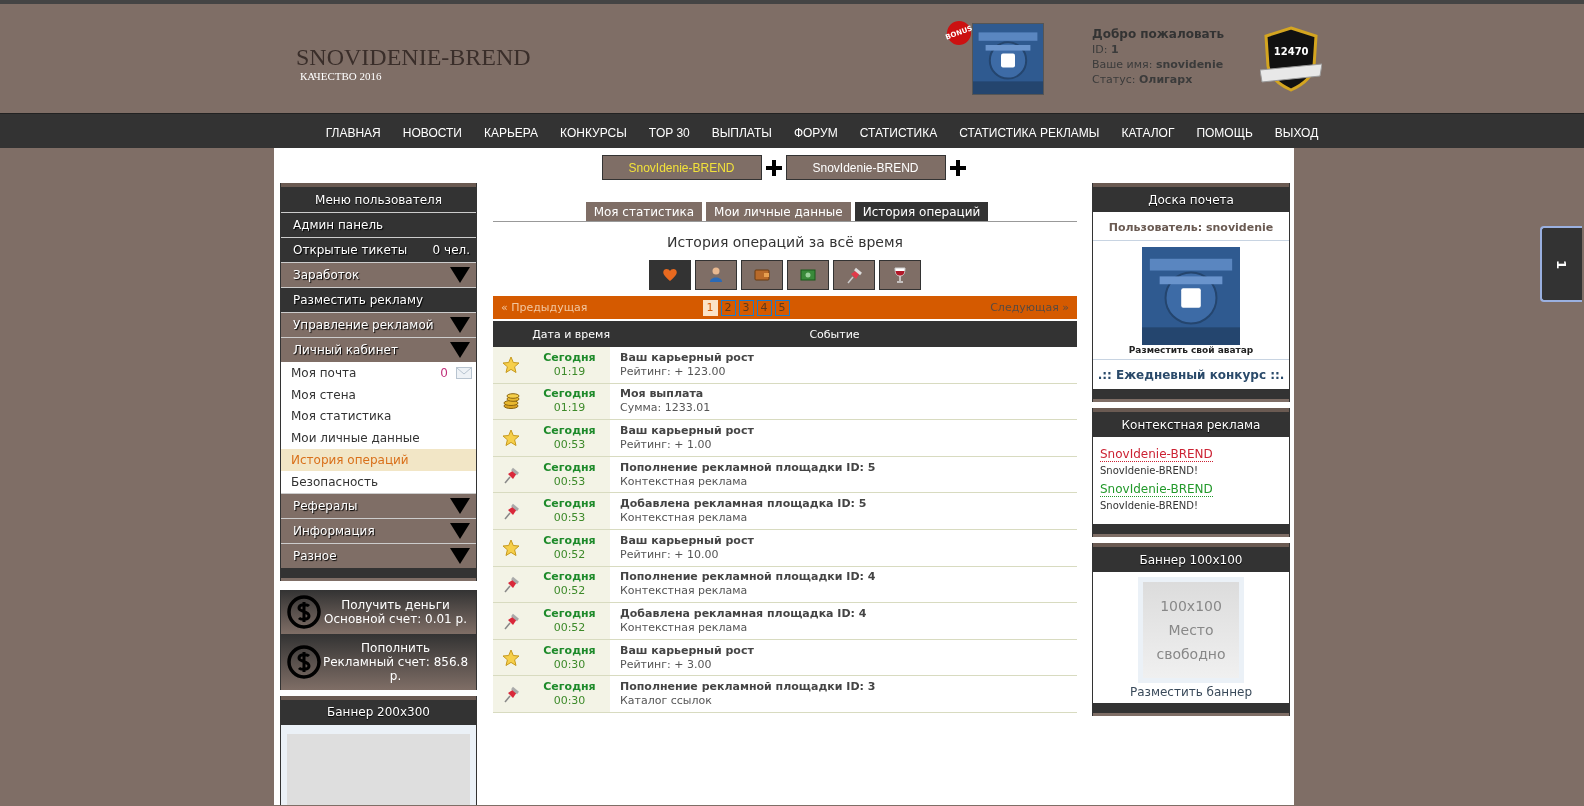  Describe the element at coordinates (748, 577) in the screenshot. I see `event-title: Пополнение рекламной площадки ID: 4` at that location.